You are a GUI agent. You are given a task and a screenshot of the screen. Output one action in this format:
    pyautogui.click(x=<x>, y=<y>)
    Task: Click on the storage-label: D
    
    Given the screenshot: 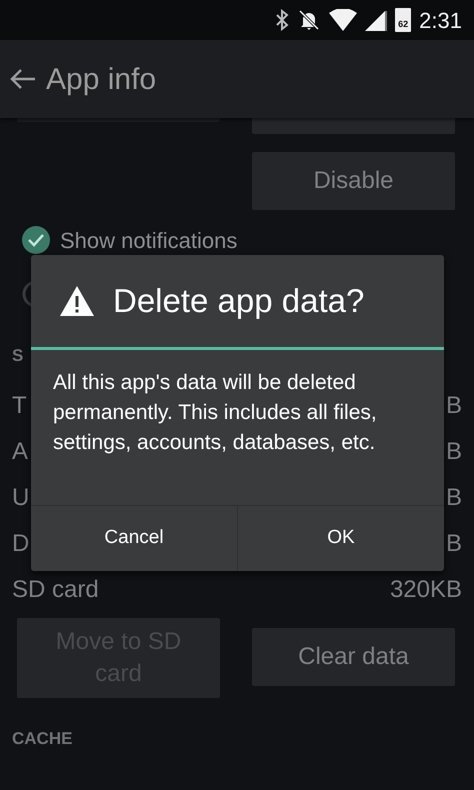 What is the action you would take?
    pyautogui.click(x=21, y=544)
    